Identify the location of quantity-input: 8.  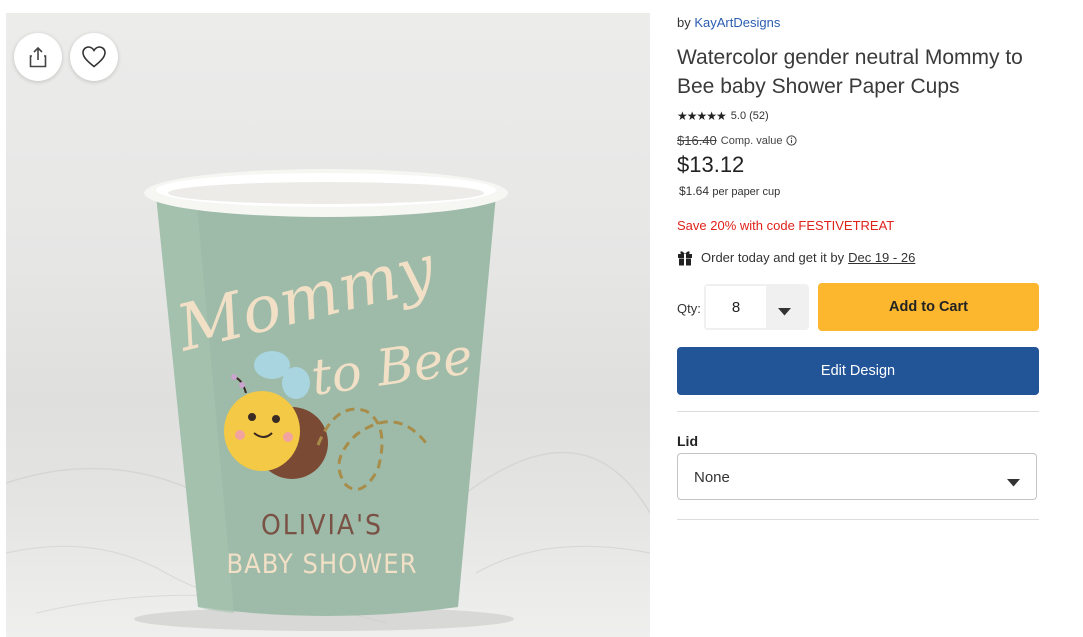
(736, 307).